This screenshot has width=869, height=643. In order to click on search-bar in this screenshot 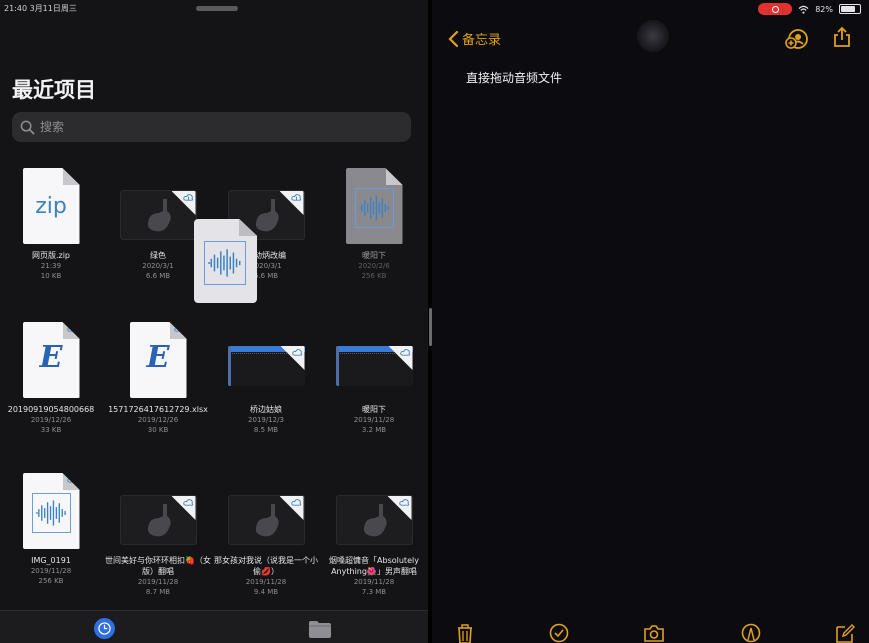, I will do `click(211, 127)`.